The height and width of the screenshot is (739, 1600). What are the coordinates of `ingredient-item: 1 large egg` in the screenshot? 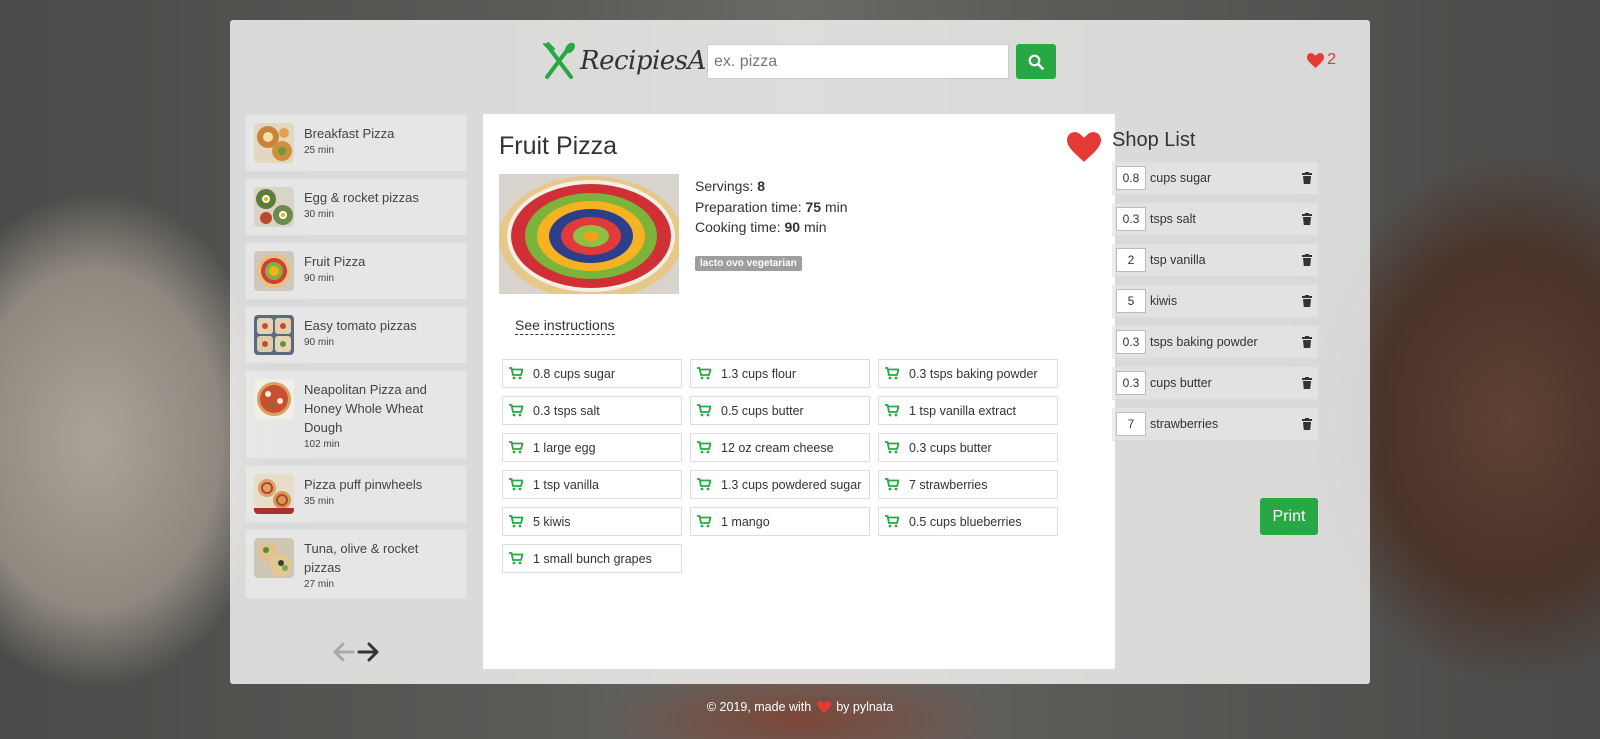 It's located at (592, 447).